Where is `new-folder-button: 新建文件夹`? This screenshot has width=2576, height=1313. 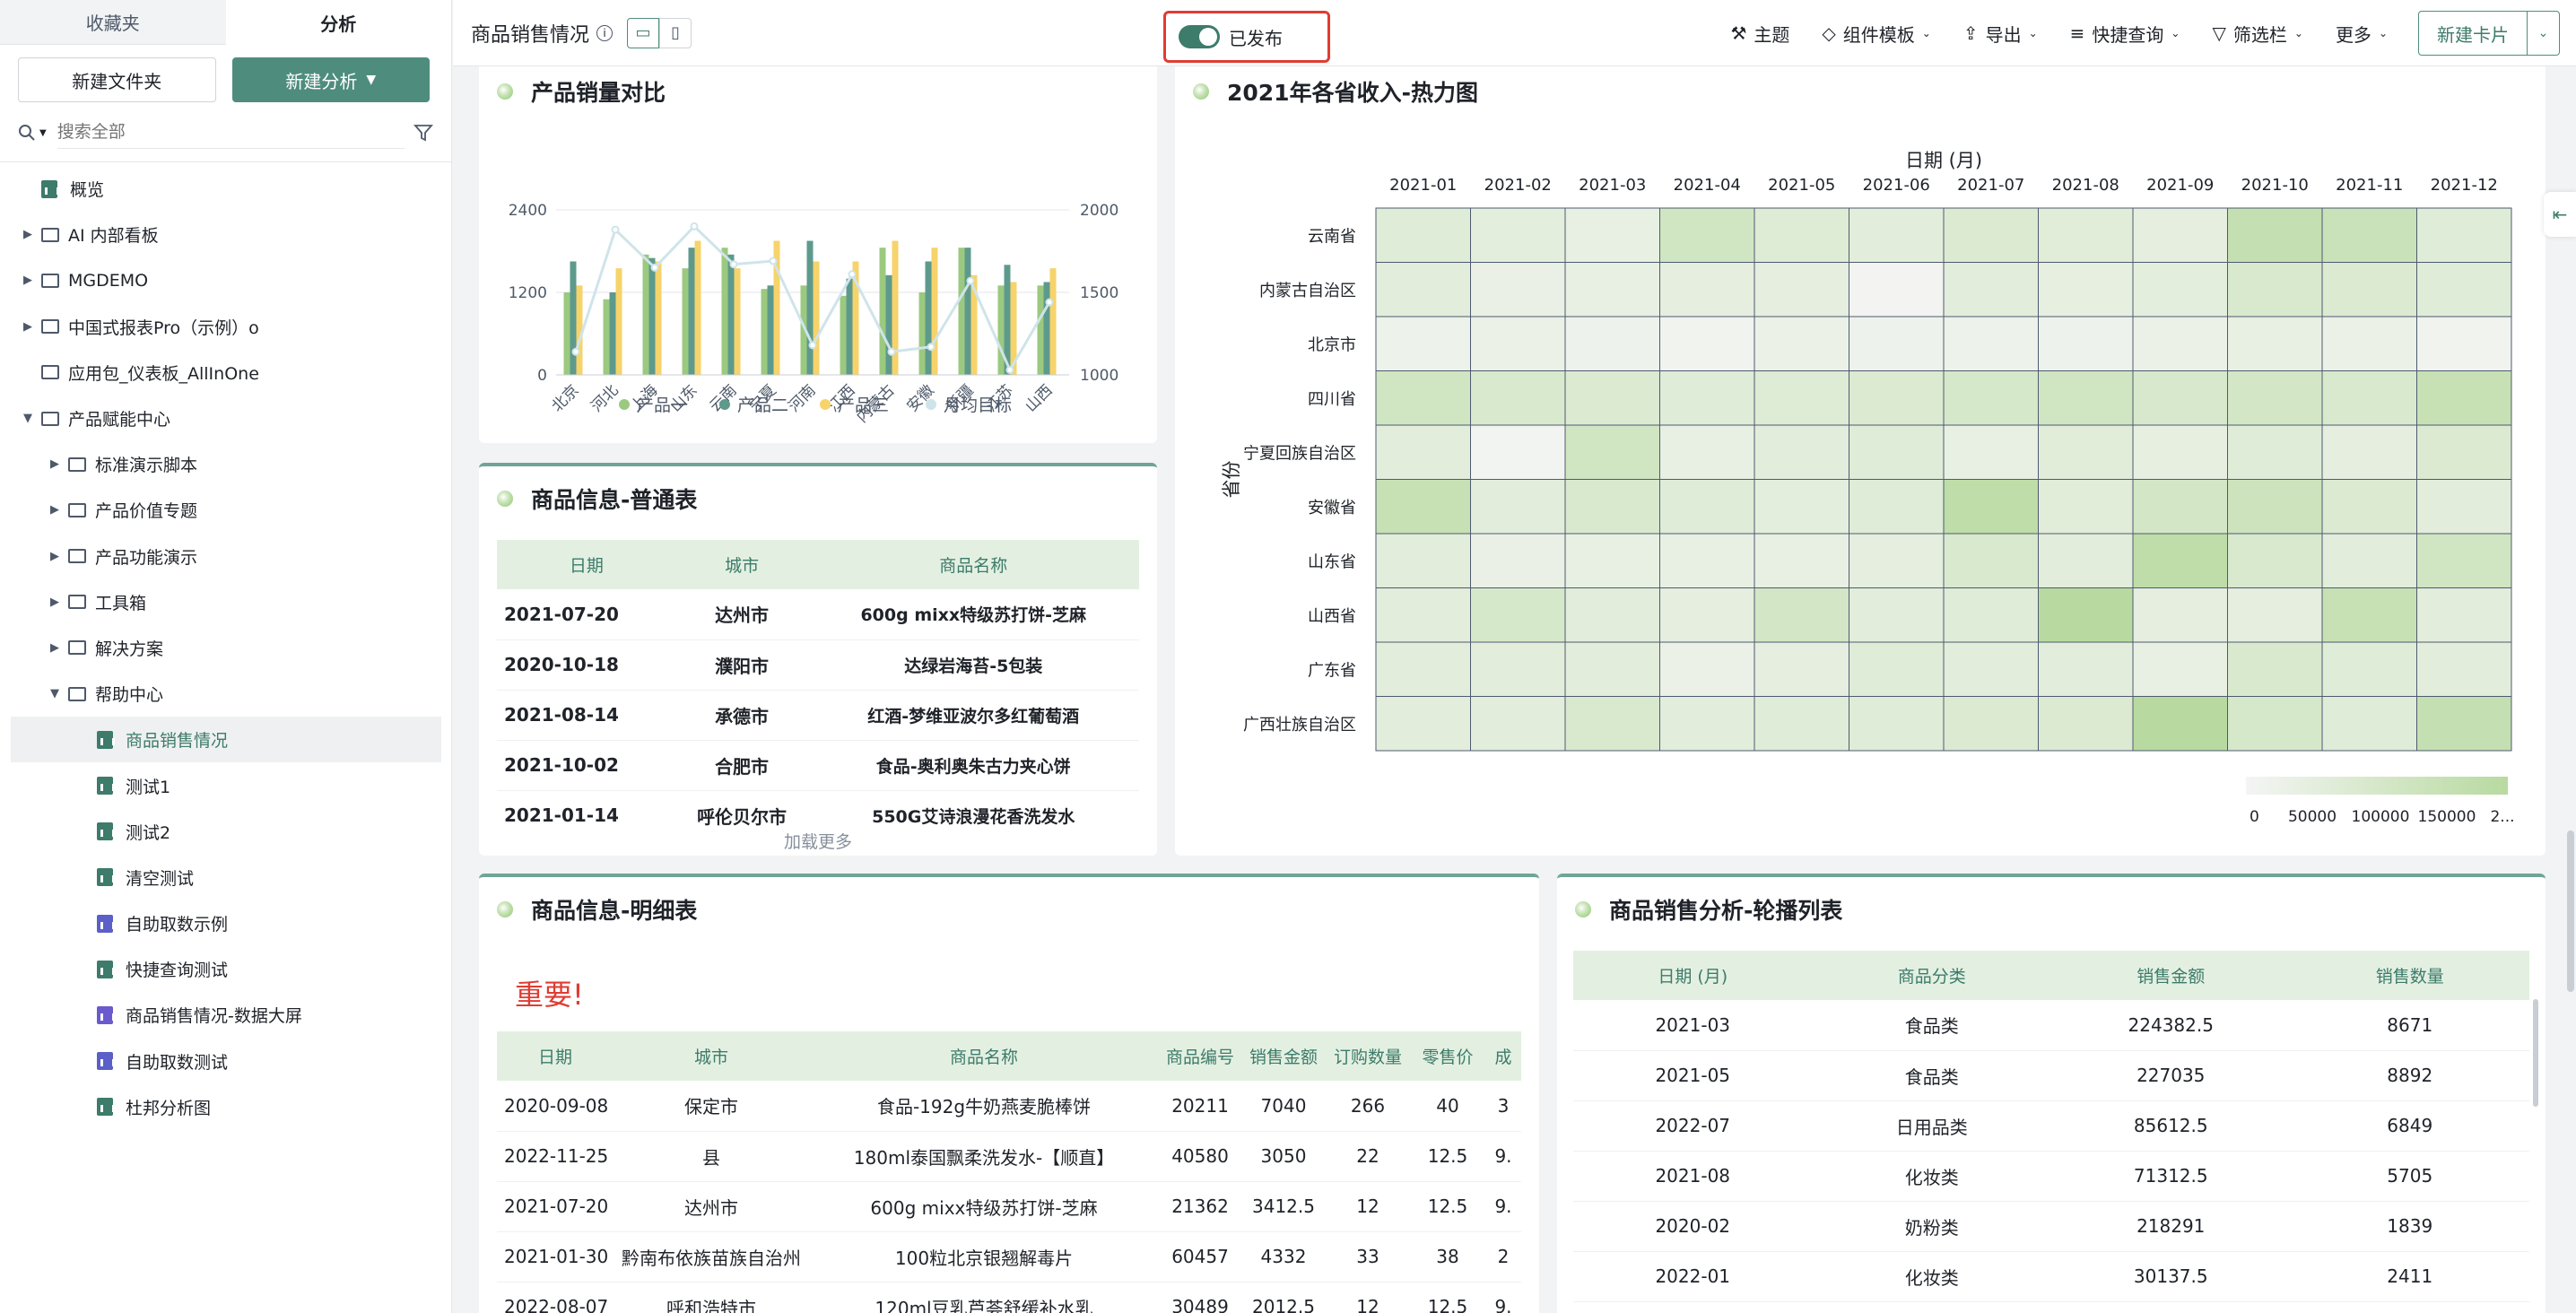
new-folder-button: 新建文件夹 is located at coordinates (117, 79).